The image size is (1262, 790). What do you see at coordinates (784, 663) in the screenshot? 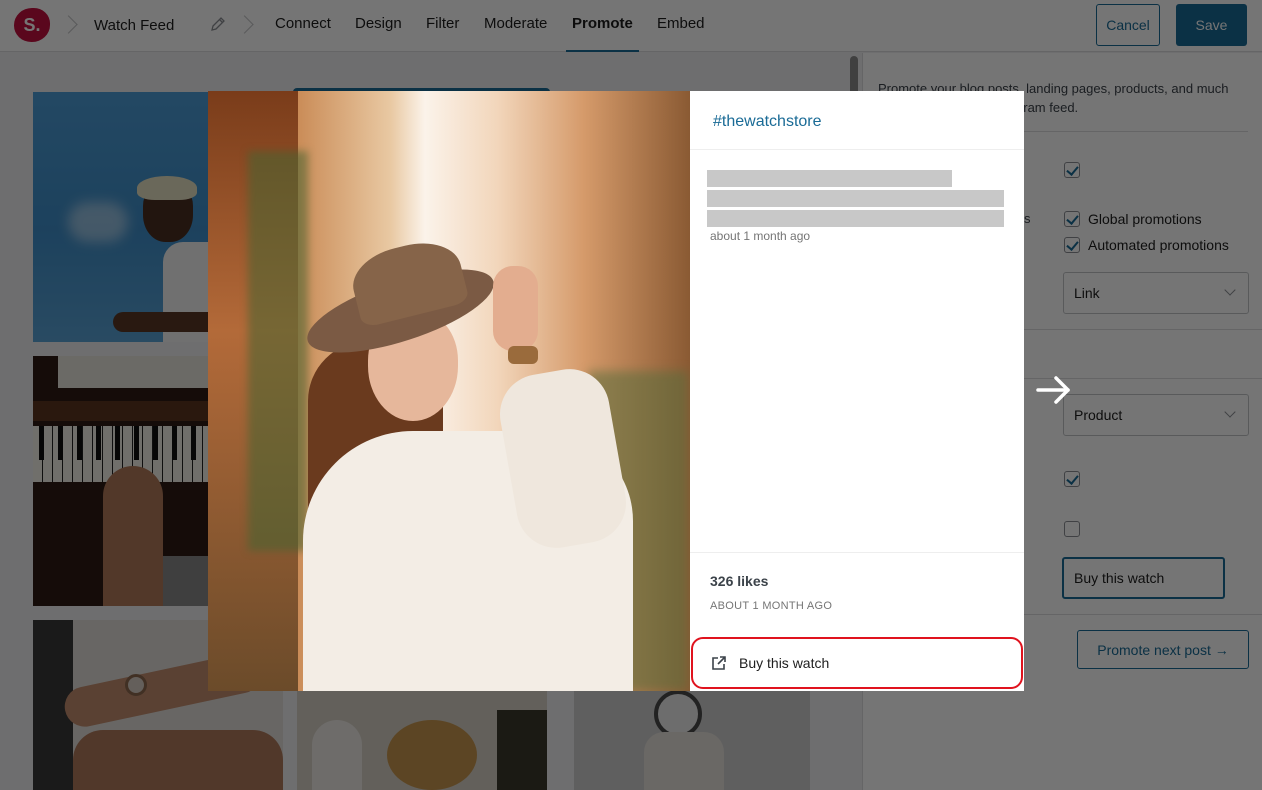
I see `cta-label: Buy this watch` at bounding box center [784, 663].